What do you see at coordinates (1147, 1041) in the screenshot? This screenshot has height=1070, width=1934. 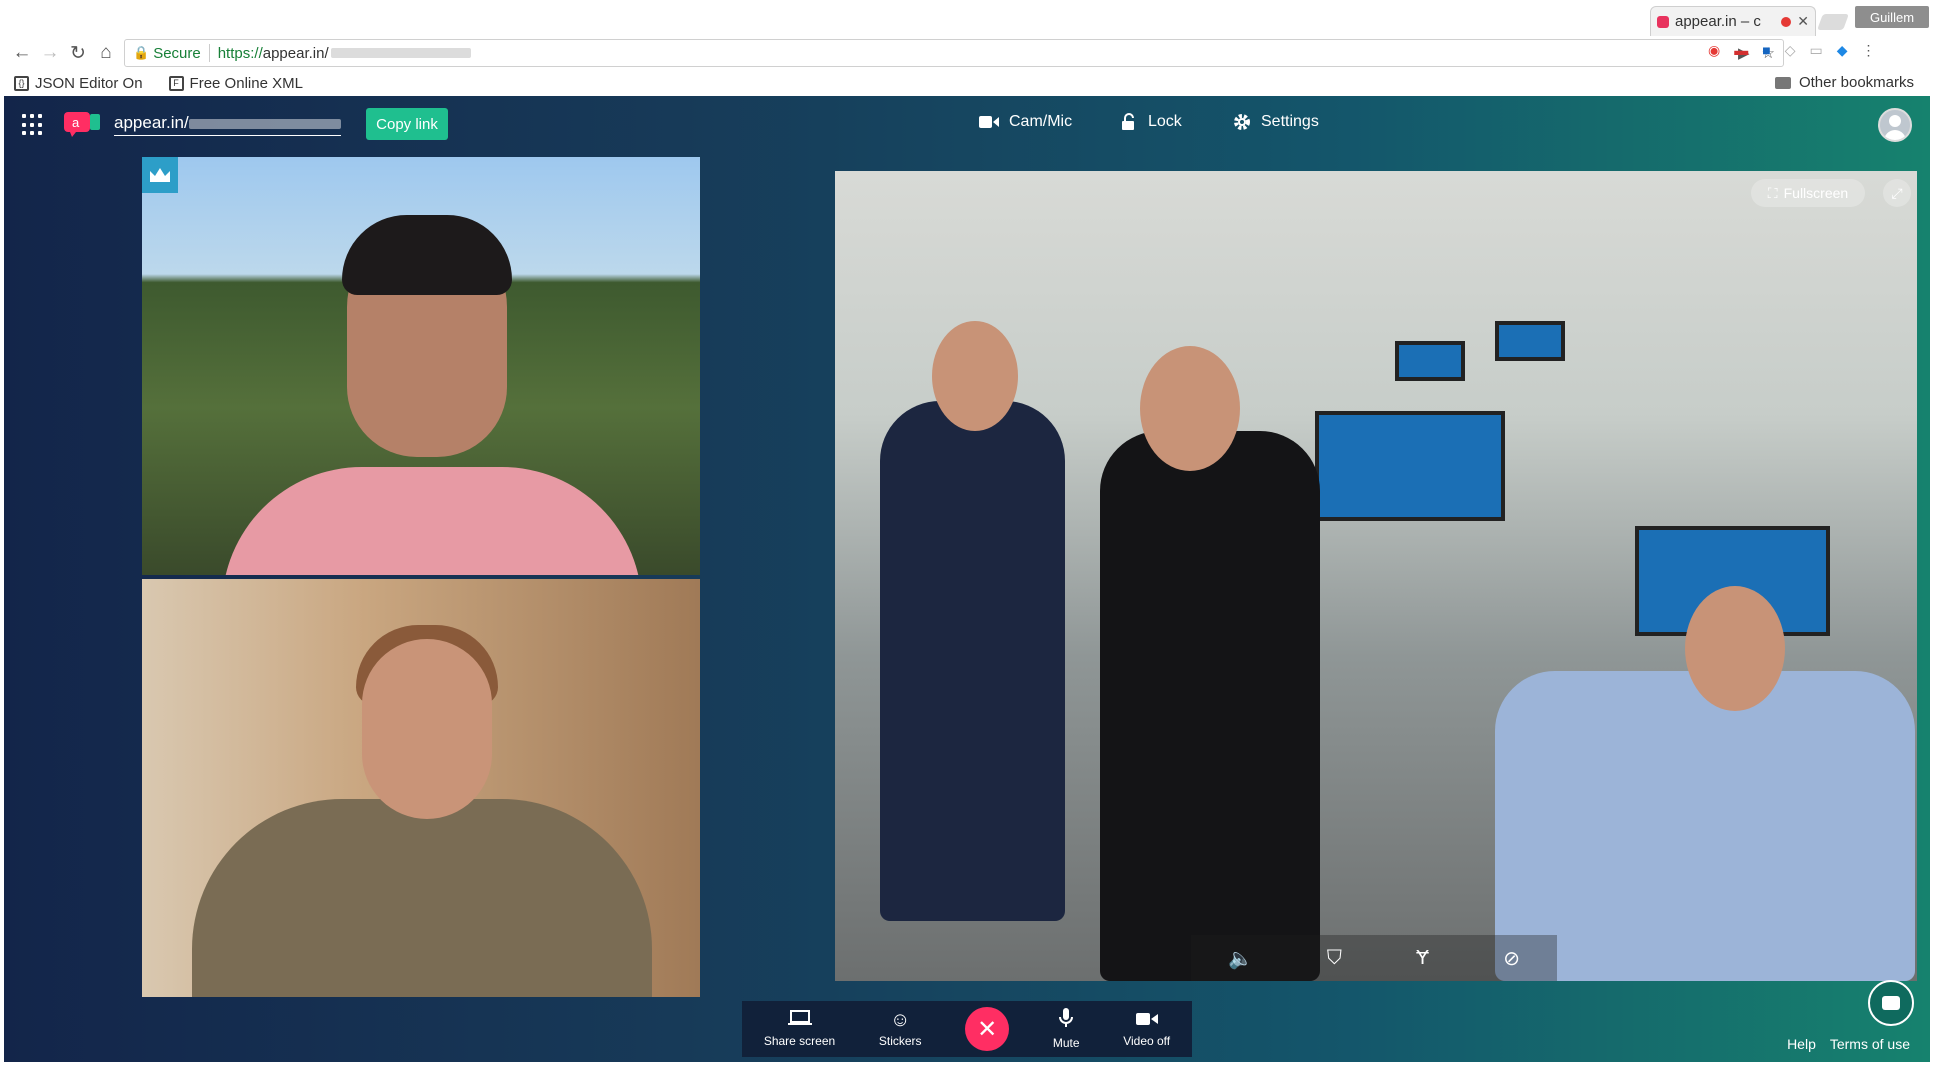 I see `video-off-label: Video off` at bounding box center [1147, 1041].